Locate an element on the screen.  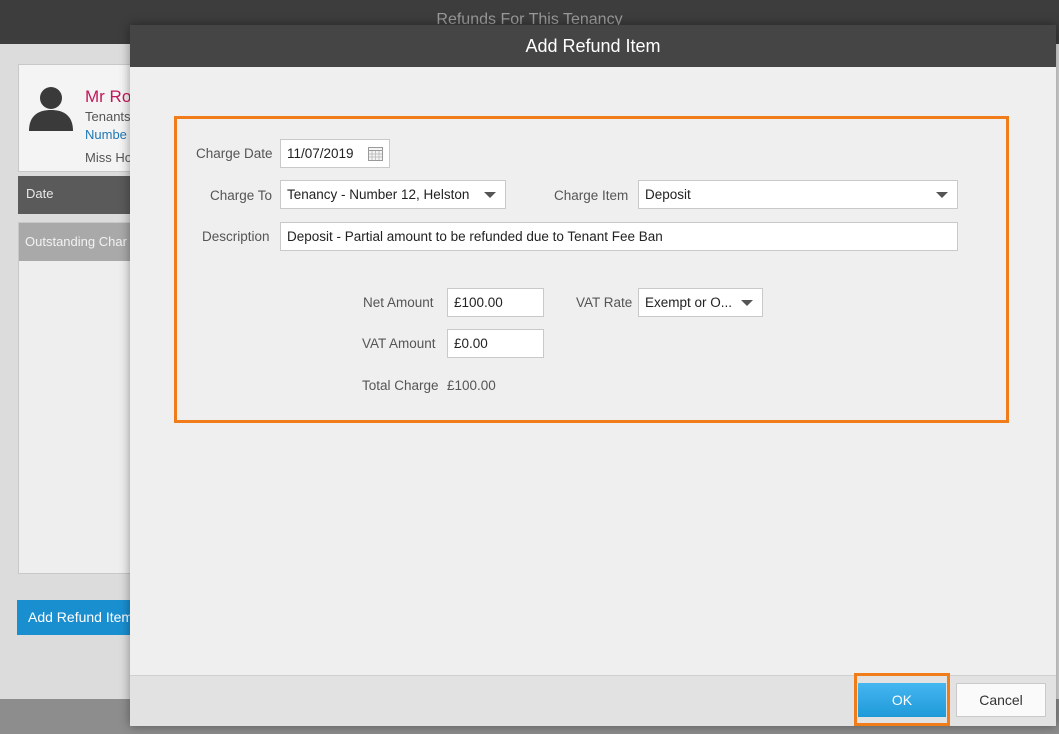
charge-item-select: Deposit is located at coordinates (798, 194).